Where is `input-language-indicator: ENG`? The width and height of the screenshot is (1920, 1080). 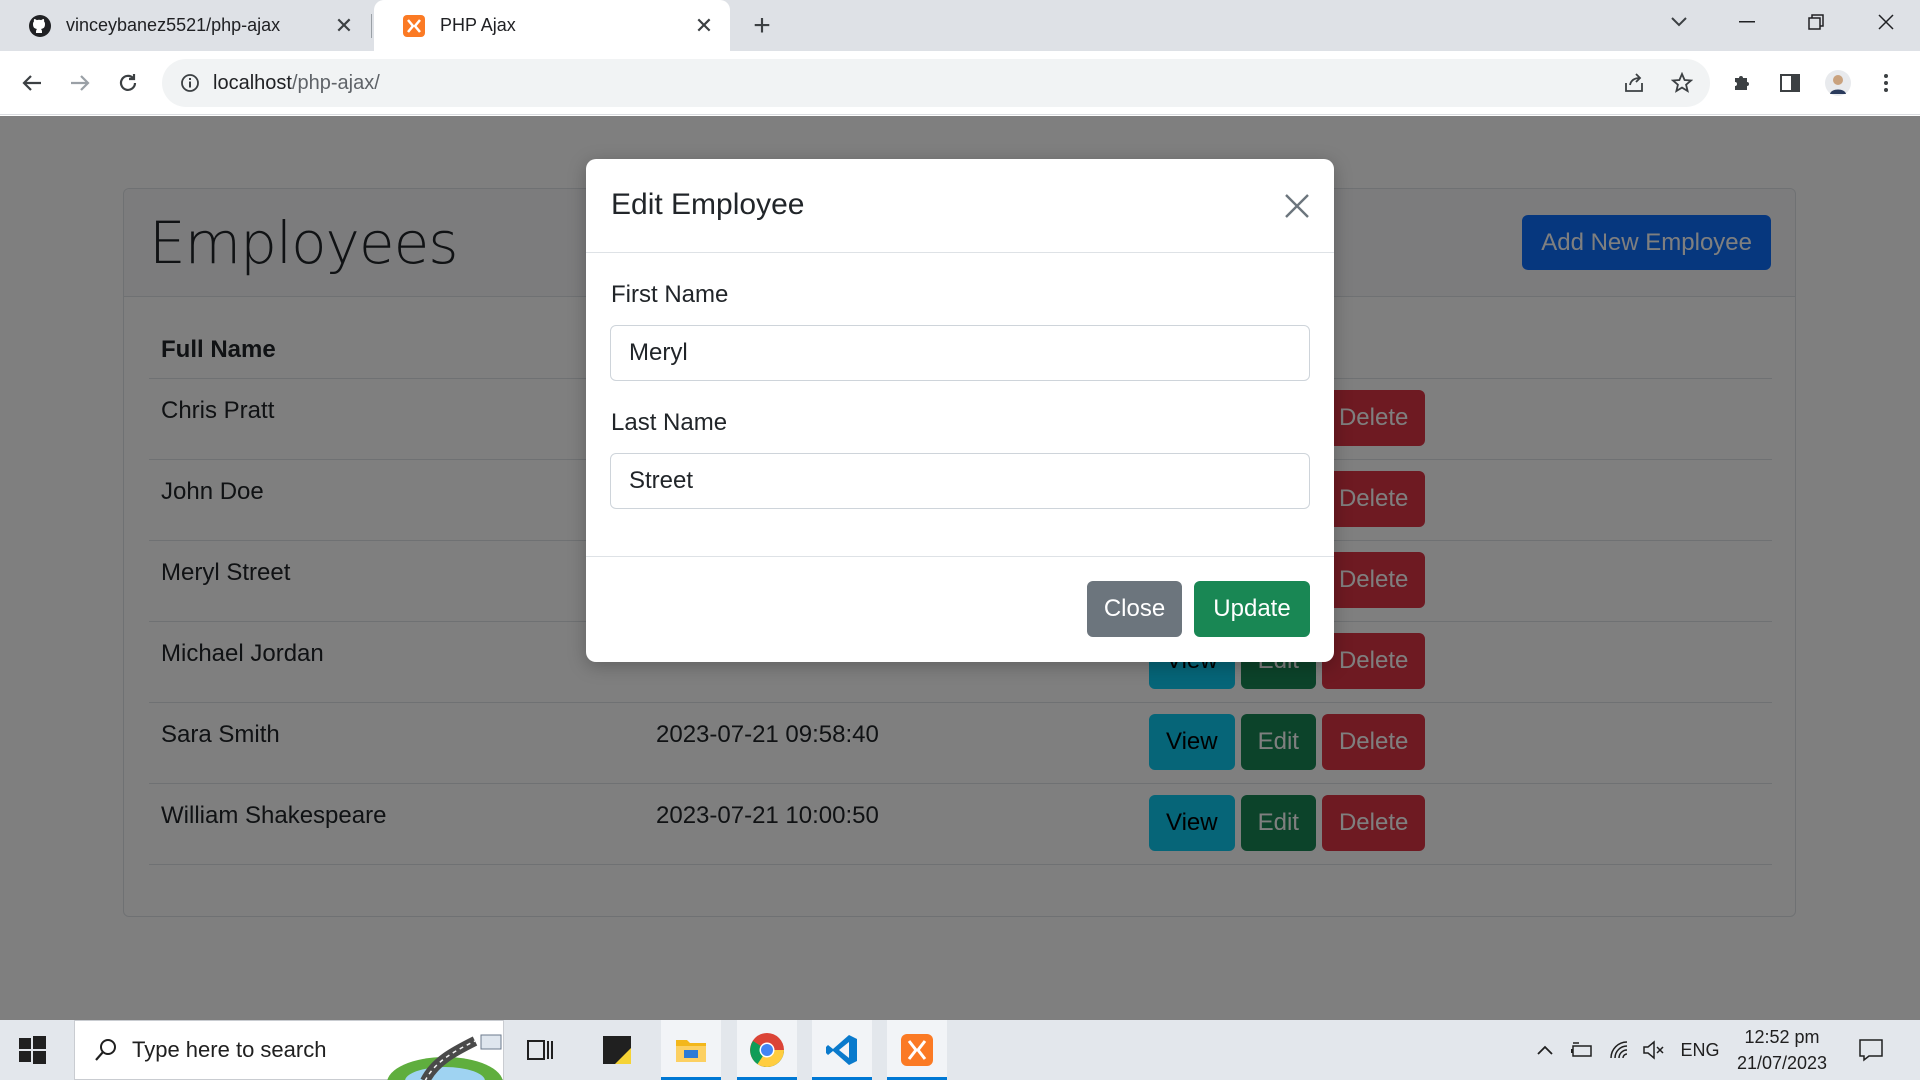
input-language-indicator: ENG is located at coordinates (1700, 1050).